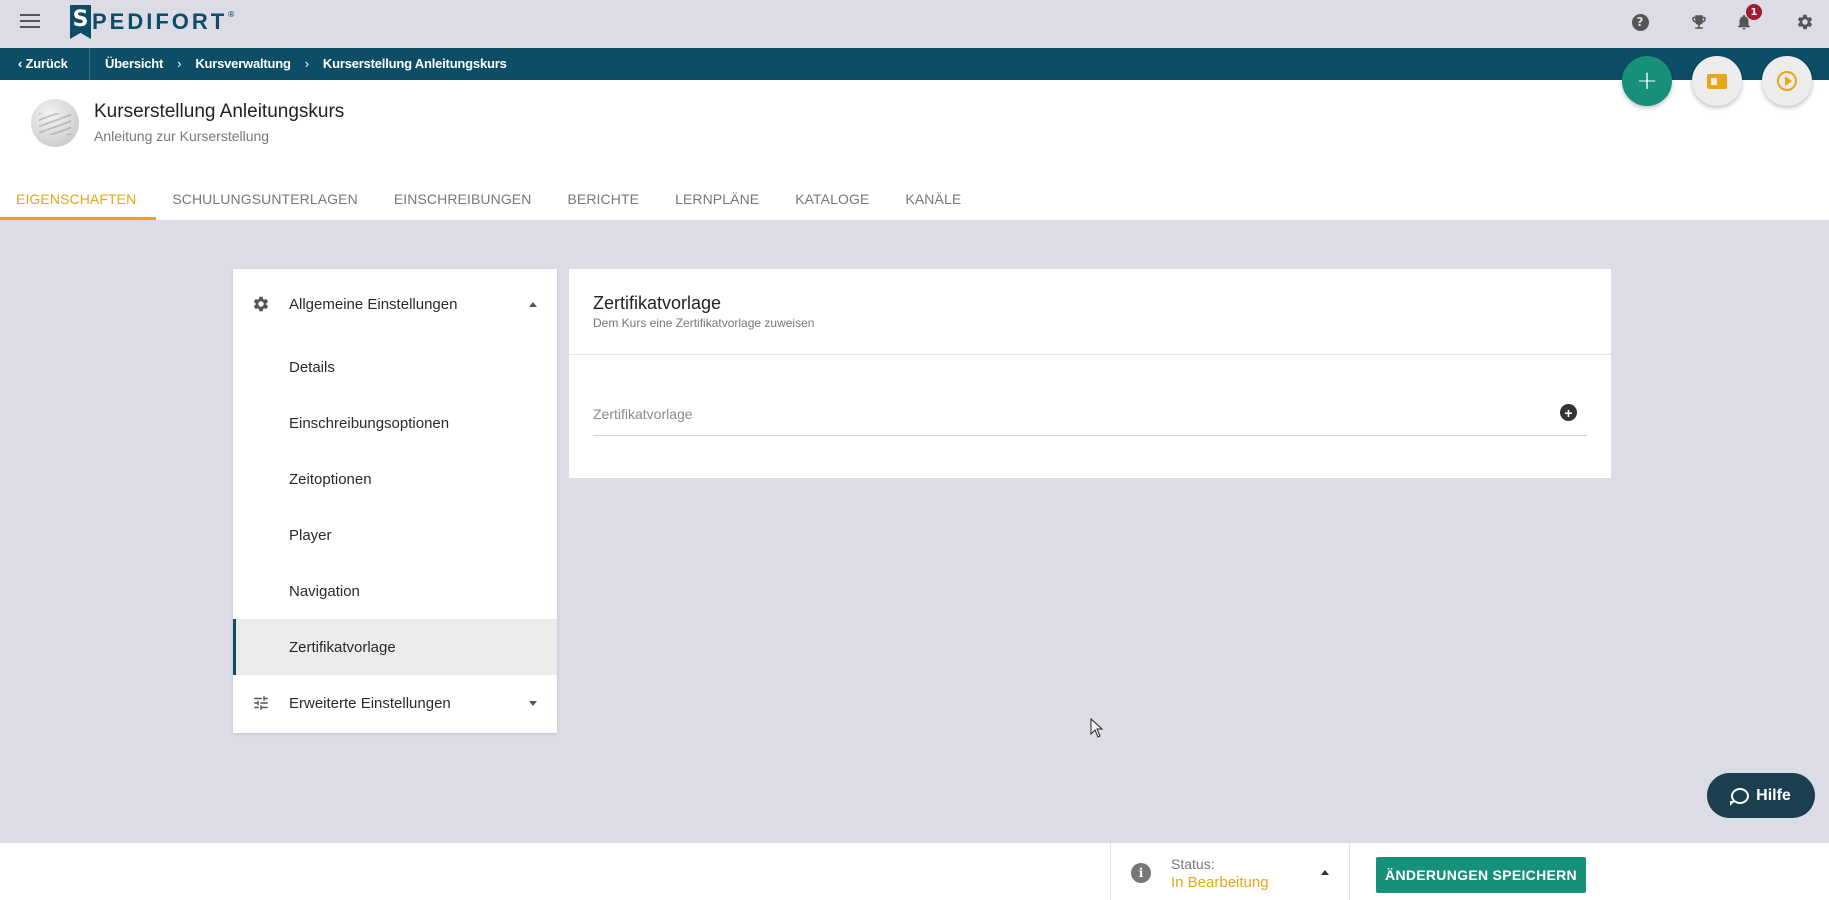  Describe the element at coordinates (89, 64) in the screenshot. I see `divider` at that location.